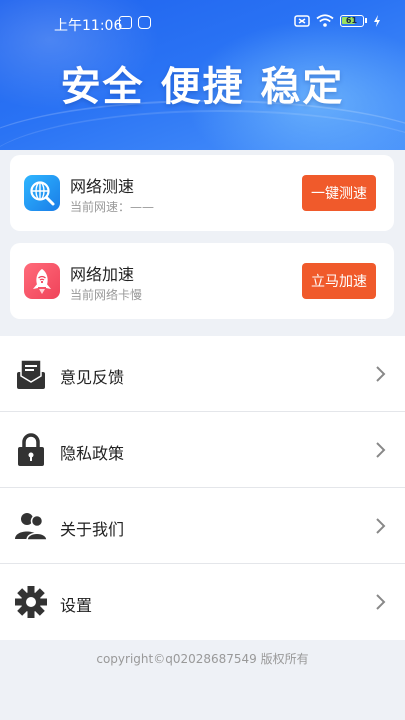  What do you see at coordinates (202, 659) in the screenshot?
I see `copyright-footer: copyright©q02028687549 版权所有` at bounding box center [202, 659].